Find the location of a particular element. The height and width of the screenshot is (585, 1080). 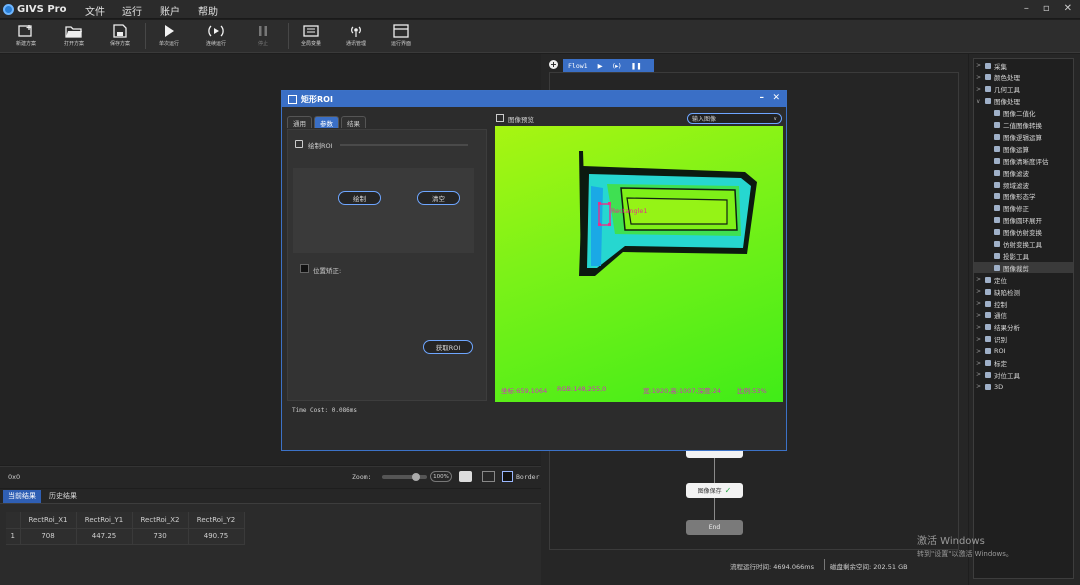

tab-parameters: 参数 is located at coordinates (326, 122).